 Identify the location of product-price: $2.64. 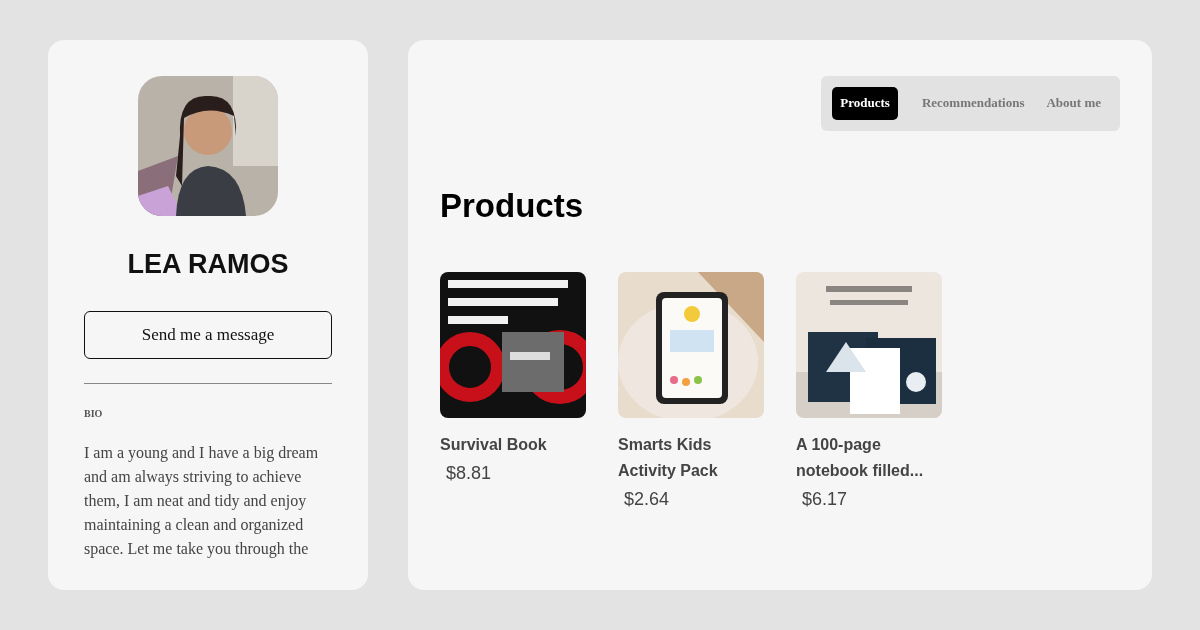
(647, 499).